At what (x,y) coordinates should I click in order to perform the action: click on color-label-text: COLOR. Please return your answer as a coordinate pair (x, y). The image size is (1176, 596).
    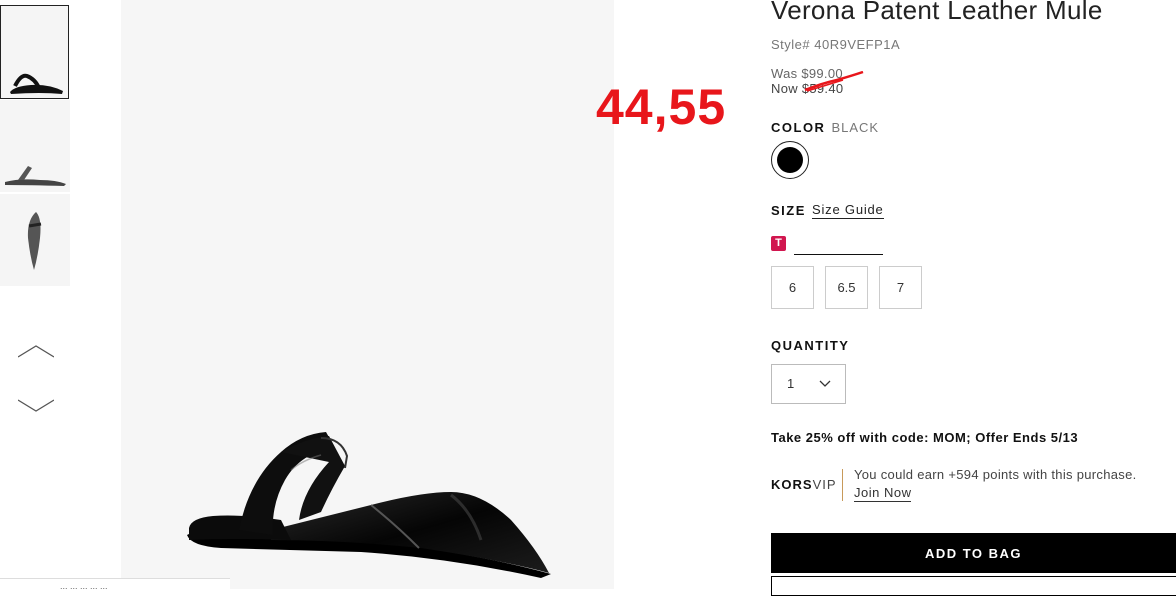
    Looking at the image, I should click on (798, 127).